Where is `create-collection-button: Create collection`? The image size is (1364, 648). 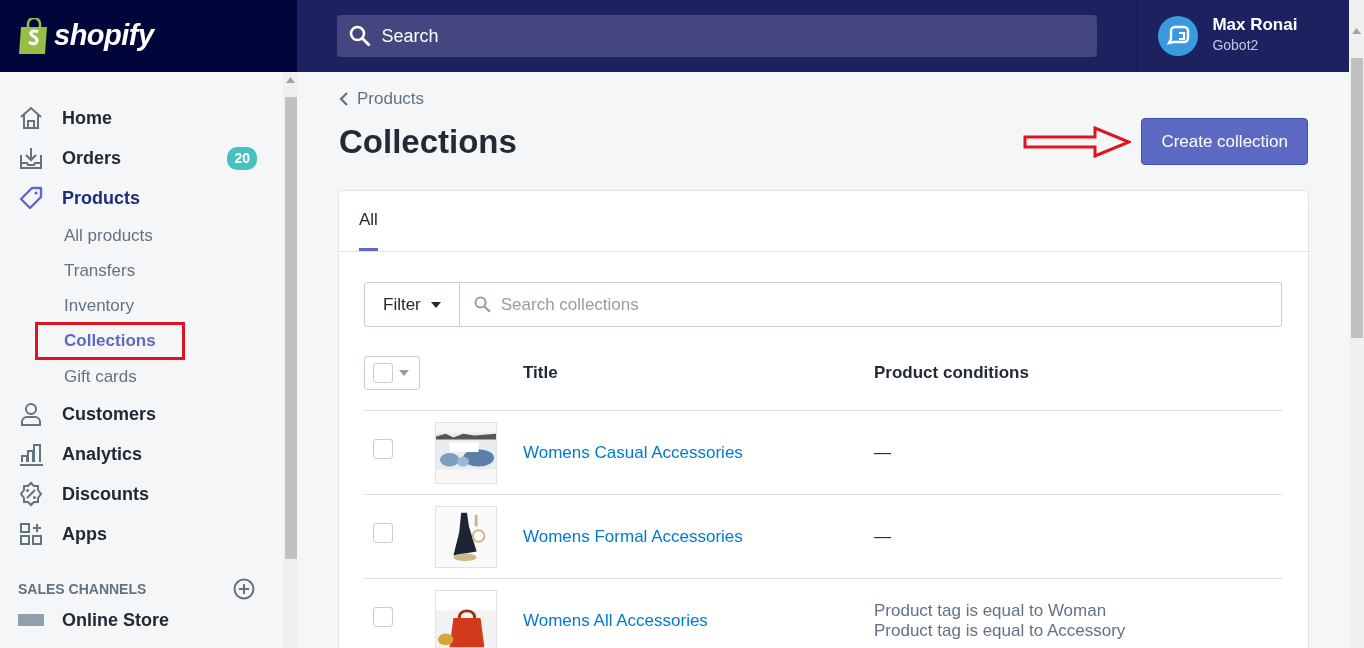 create-collection-button: Create collection is located at coordinates (1224, 141).